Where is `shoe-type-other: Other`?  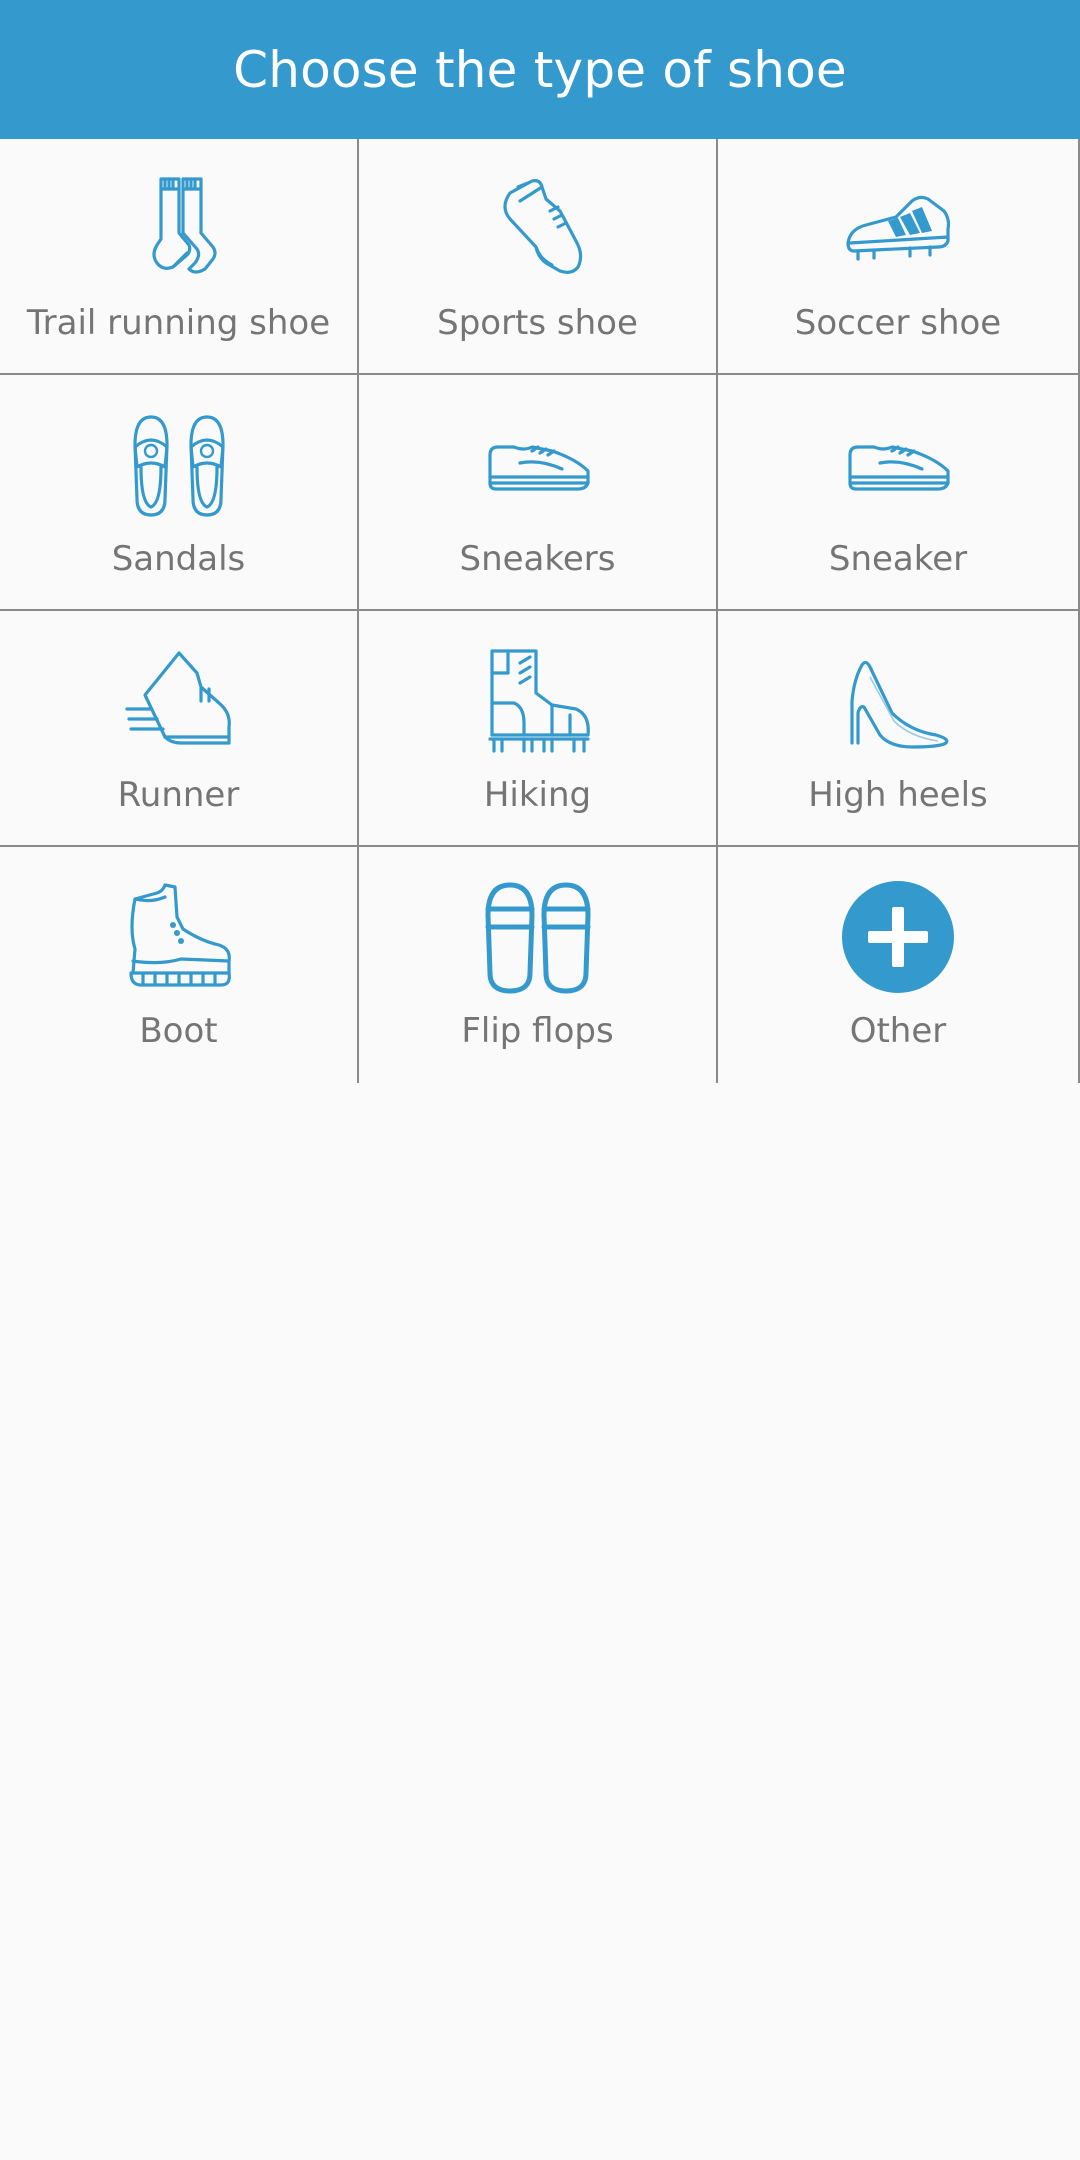 shoe-type-other: Other is located at coordinates (899, 965).